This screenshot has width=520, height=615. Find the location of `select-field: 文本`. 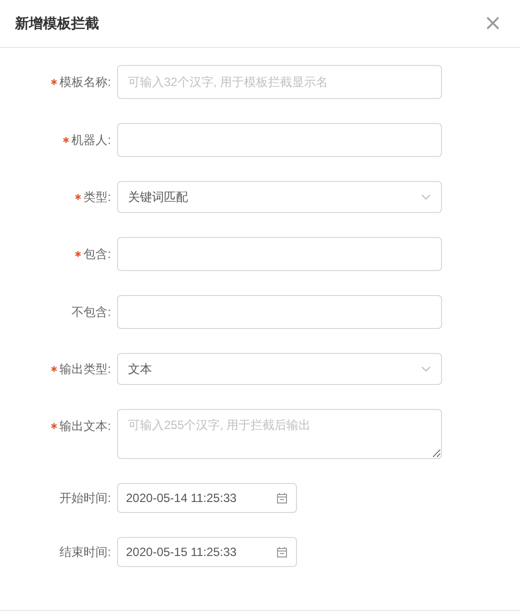

select-field: 文本 is located at coordinates (279, 369).